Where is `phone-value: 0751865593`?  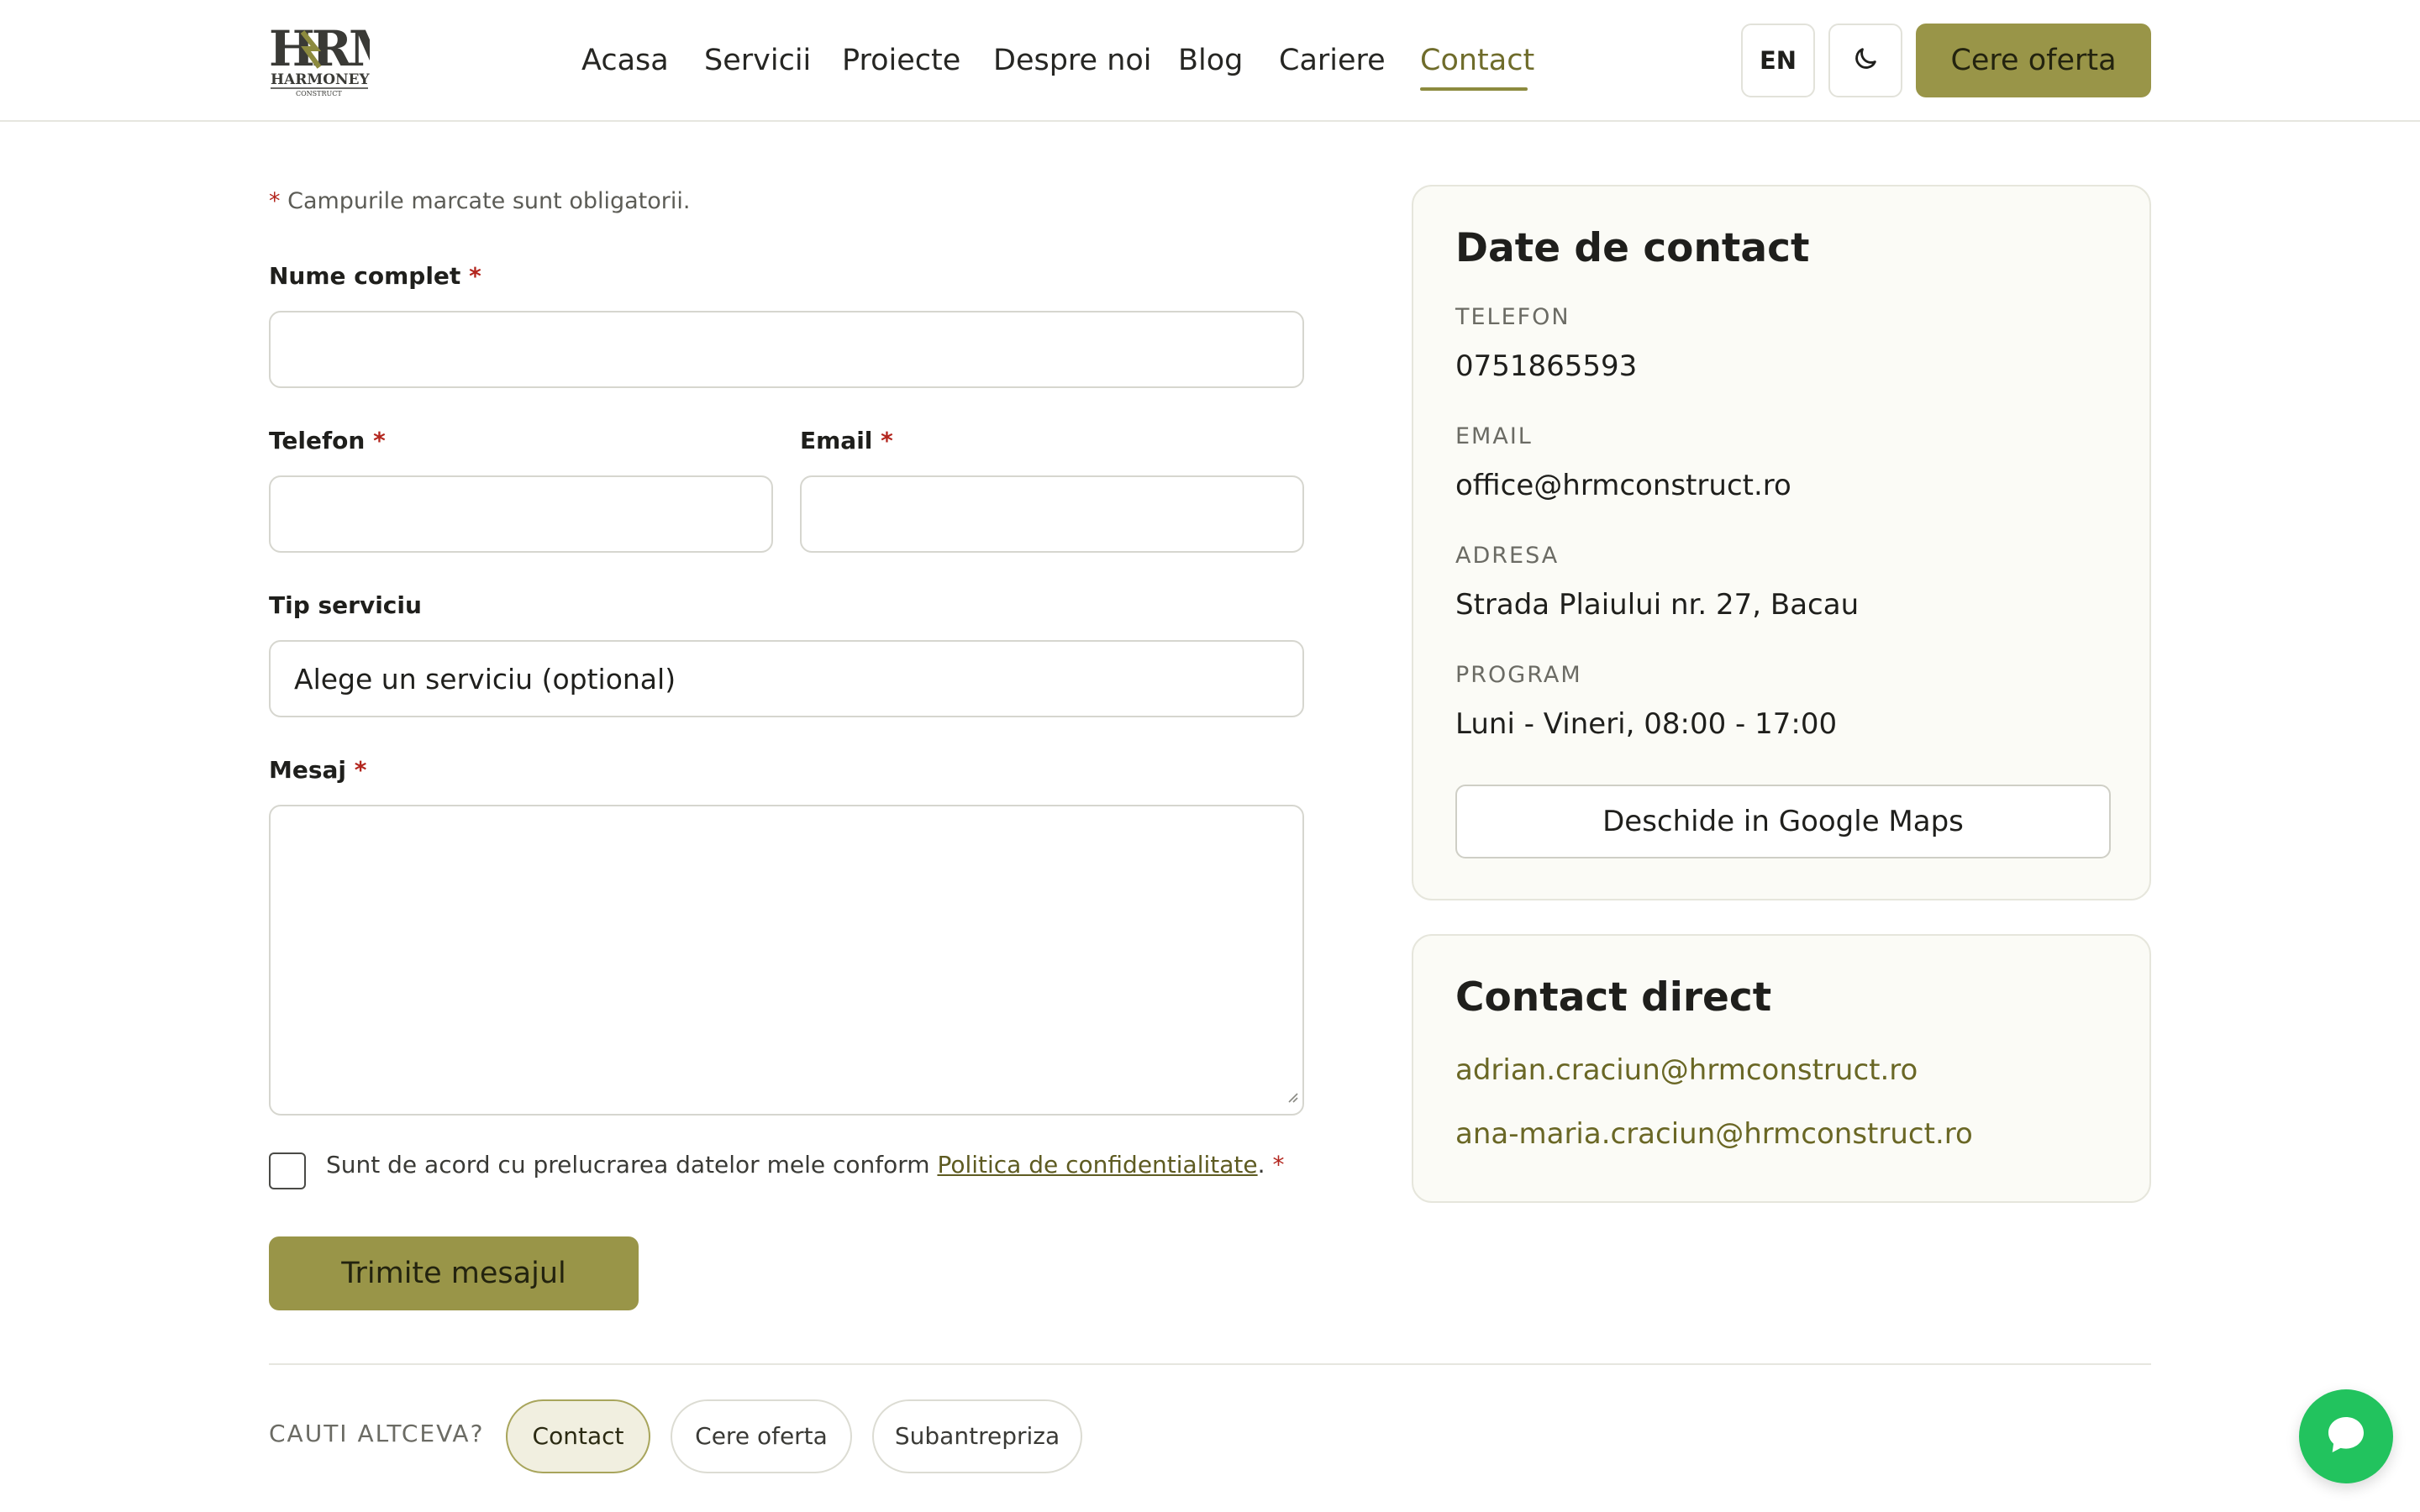
phone-value: 0751865593 is located at coordinates (1546, 366).